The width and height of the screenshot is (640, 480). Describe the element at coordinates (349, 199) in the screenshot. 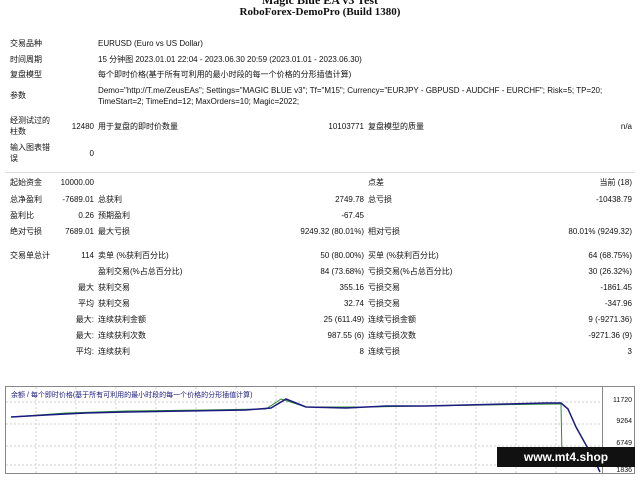

I see `gross-profit-value: 2749.78` at that location.